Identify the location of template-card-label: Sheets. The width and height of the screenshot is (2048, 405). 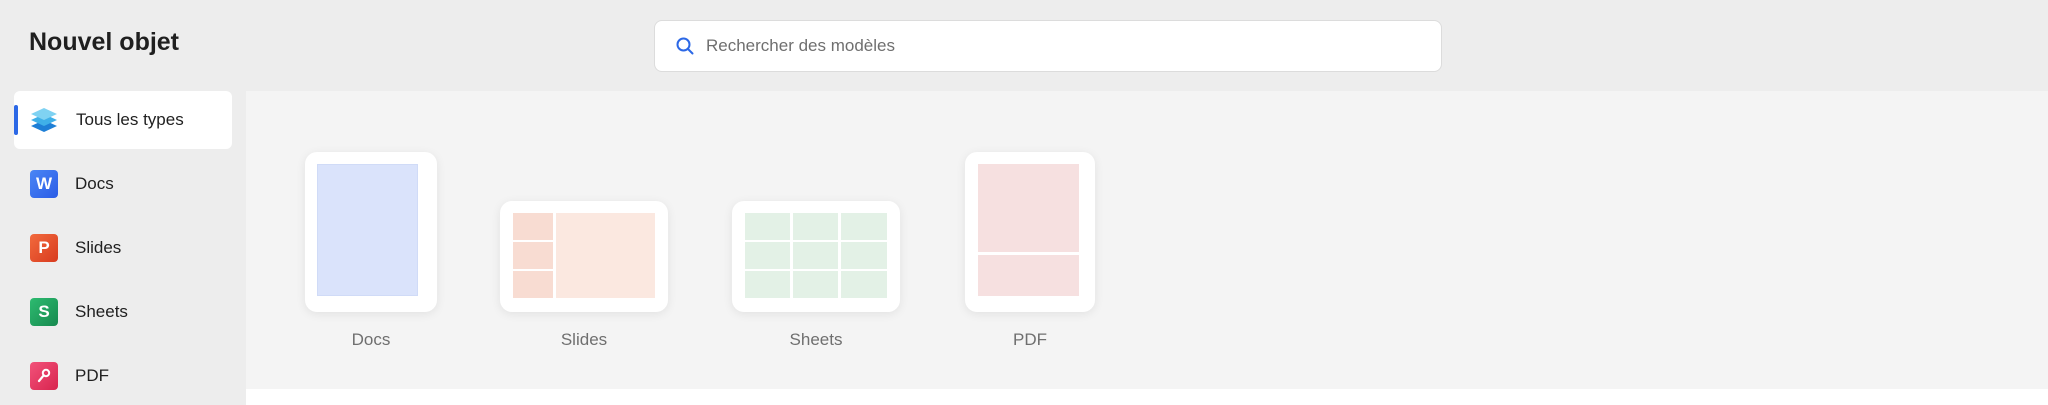
(816, 339).